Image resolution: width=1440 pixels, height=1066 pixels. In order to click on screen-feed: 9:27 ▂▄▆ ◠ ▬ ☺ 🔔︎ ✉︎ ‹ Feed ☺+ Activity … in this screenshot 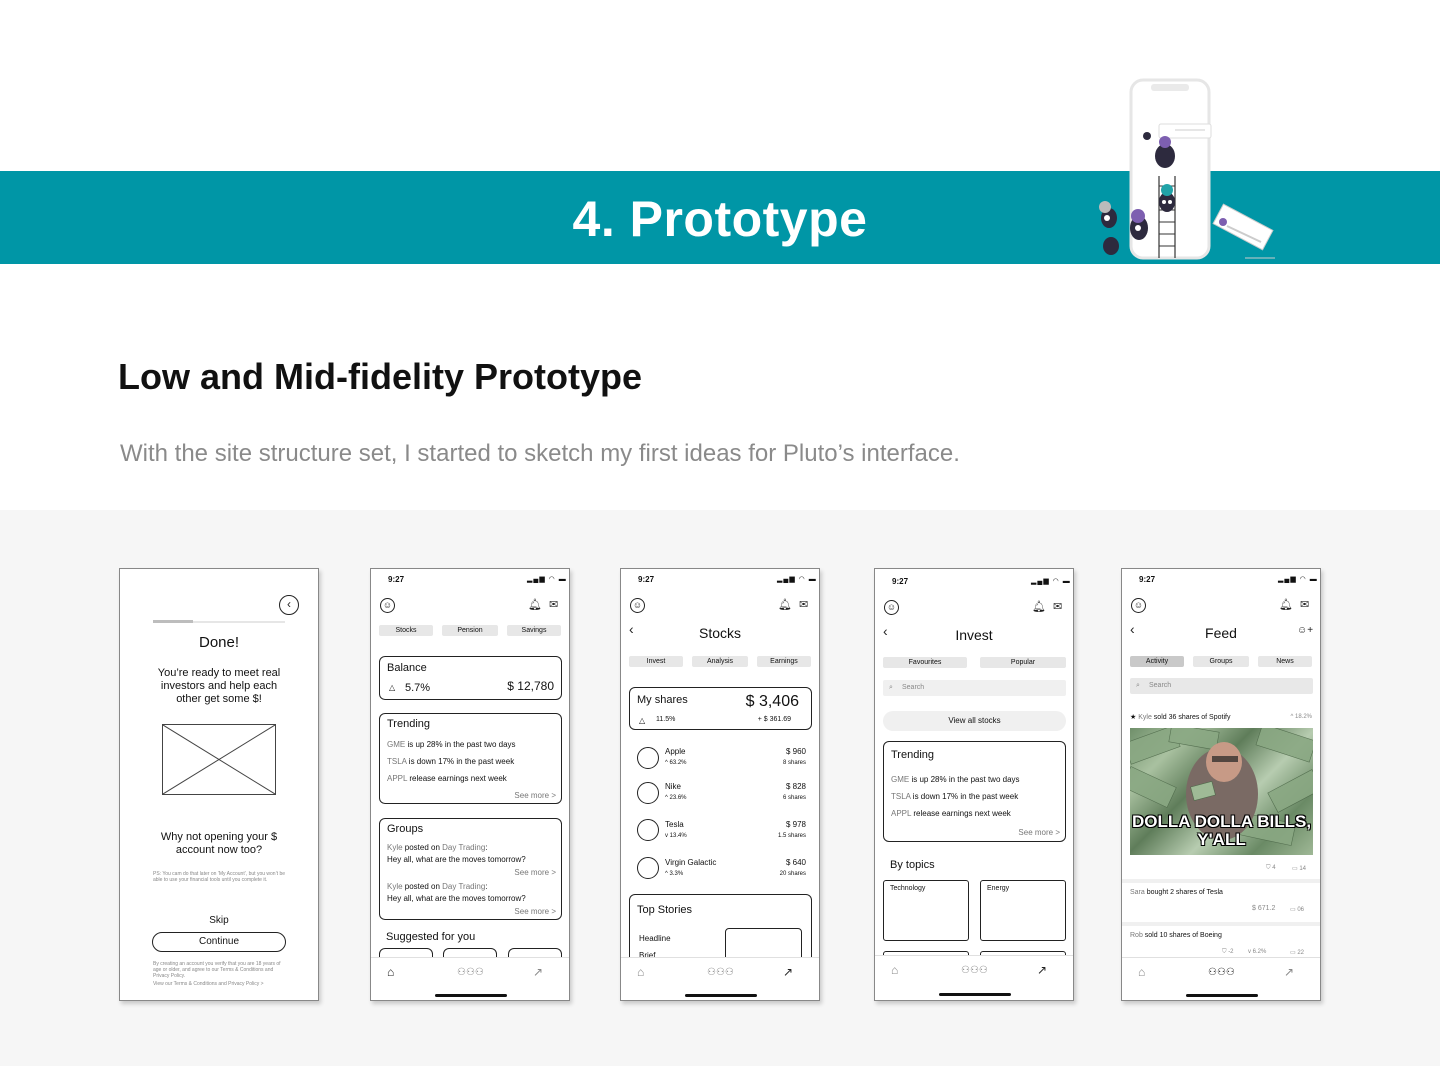, I will do `click(1221, 784)`.